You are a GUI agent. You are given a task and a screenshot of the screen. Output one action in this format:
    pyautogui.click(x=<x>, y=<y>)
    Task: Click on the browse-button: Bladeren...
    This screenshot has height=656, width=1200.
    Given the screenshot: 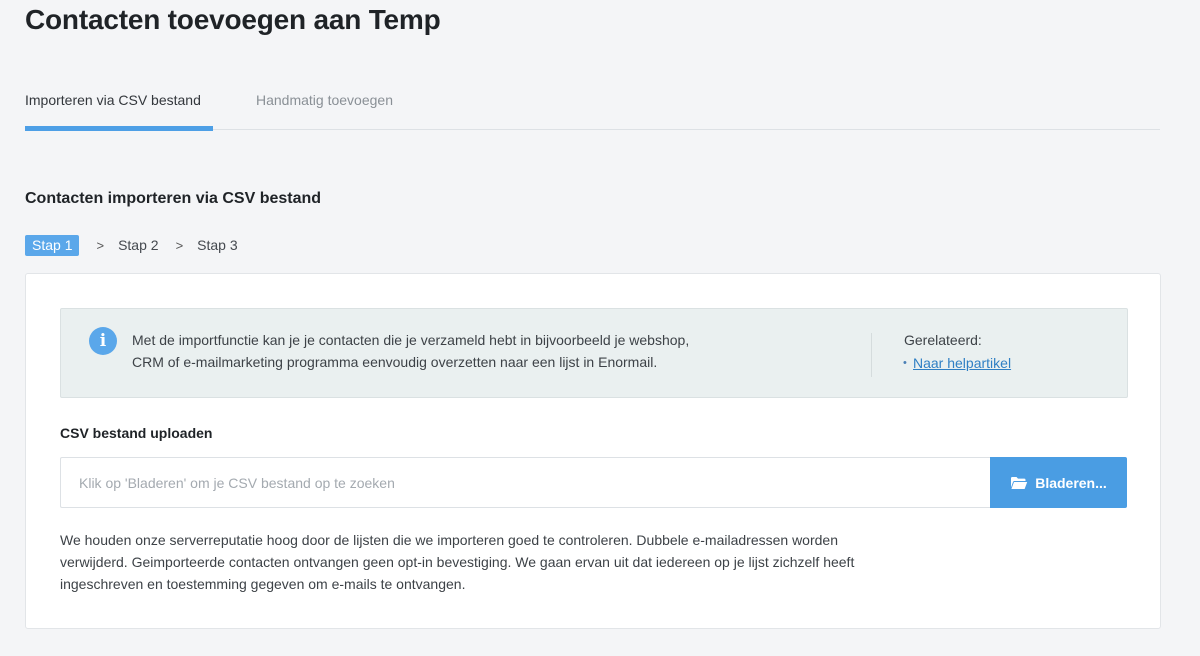 What is the action you would take?
    pyautogui.click(x=1058, y=482)
    